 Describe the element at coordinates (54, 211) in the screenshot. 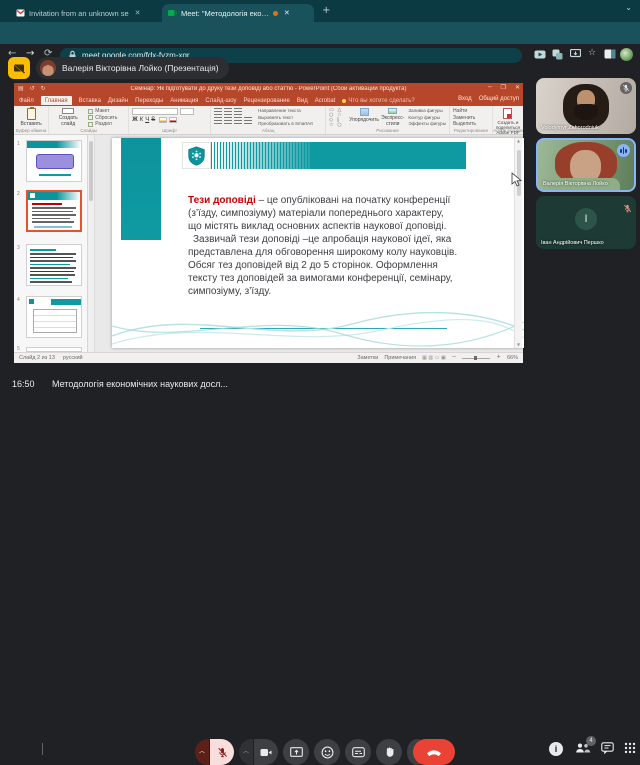

I see `slide-thumbnail-2-selected` at that location.